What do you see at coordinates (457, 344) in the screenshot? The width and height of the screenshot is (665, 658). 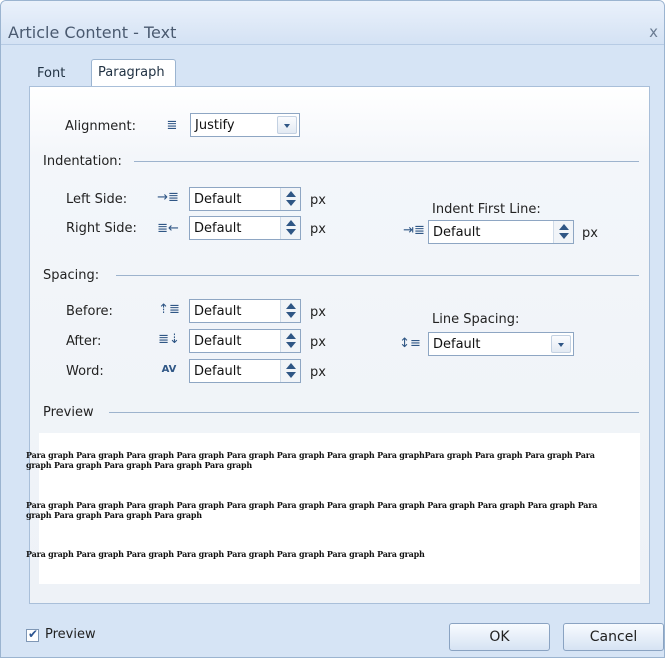 I see `line-spacing-value: Default` at bounding box center [457, 344].